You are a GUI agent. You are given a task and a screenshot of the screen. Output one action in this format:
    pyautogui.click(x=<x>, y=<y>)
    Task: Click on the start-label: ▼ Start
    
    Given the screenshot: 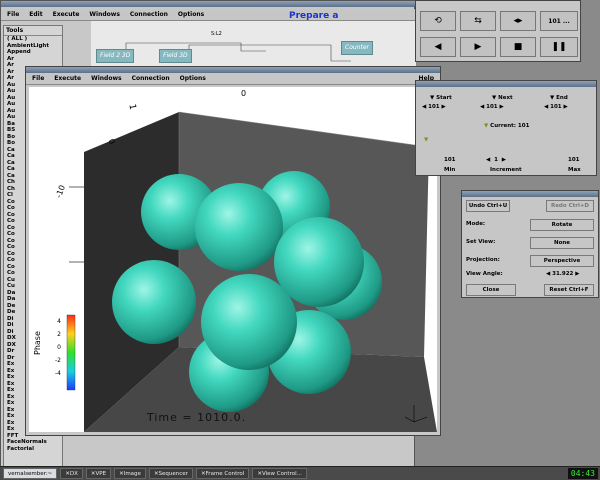 What is the action you would take?
    pyautogui.click(x=441, y=98)
    